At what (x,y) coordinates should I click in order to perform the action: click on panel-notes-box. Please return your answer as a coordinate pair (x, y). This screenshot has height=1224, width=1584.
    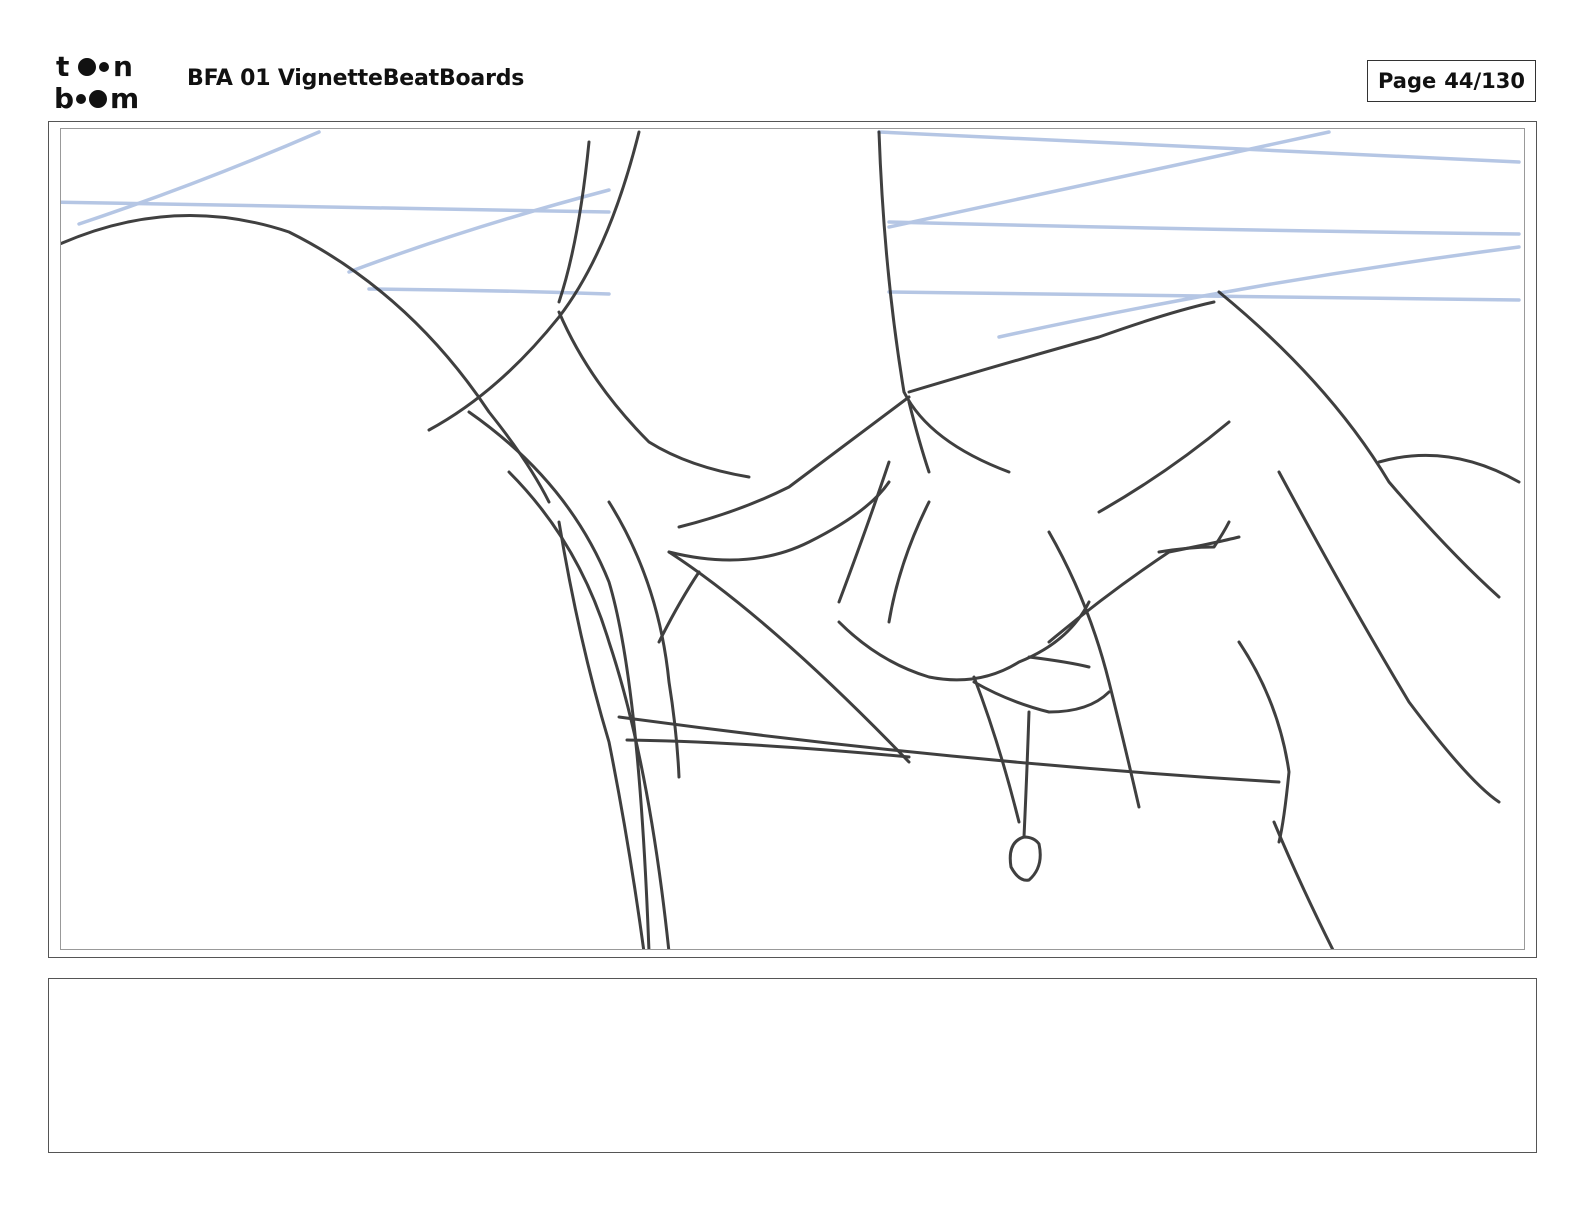
    Looking at the image, I should click on (792, 1065).